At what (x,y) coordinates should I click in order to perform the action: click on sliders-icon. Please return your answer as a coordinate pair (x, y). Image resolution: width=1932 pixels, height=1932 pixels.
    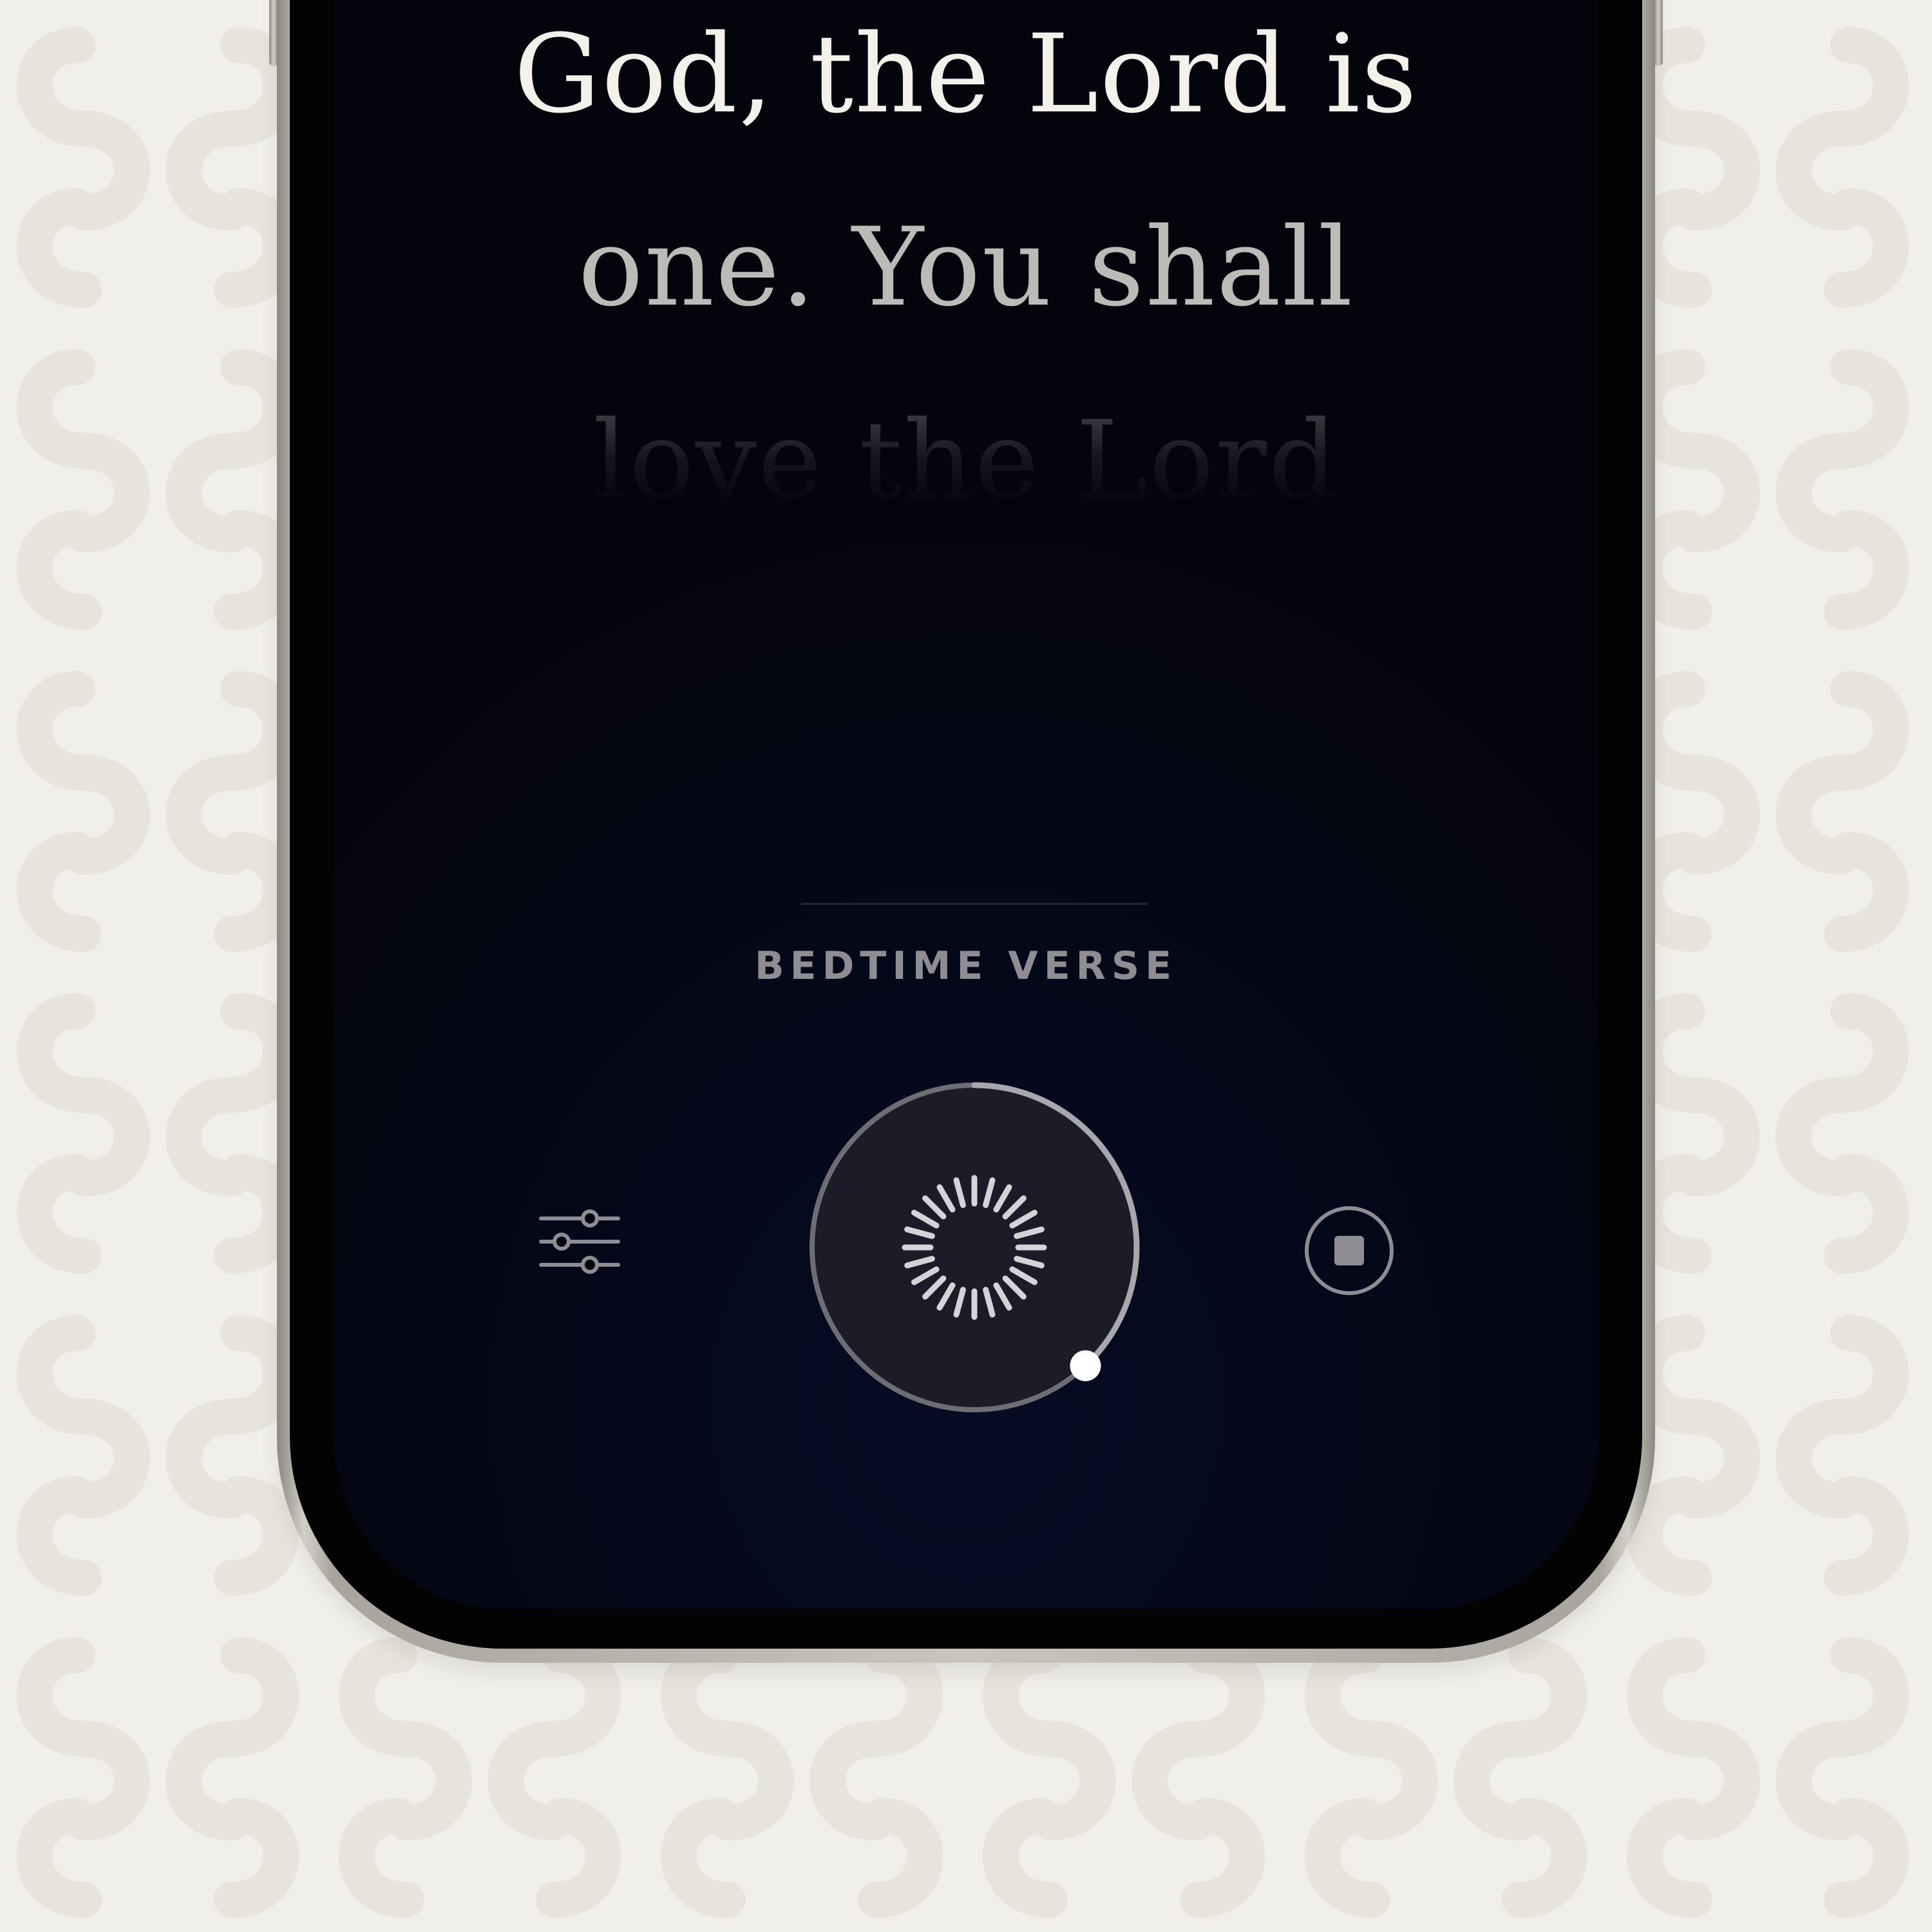
    Looking at the image, I should click on (579, 1241).